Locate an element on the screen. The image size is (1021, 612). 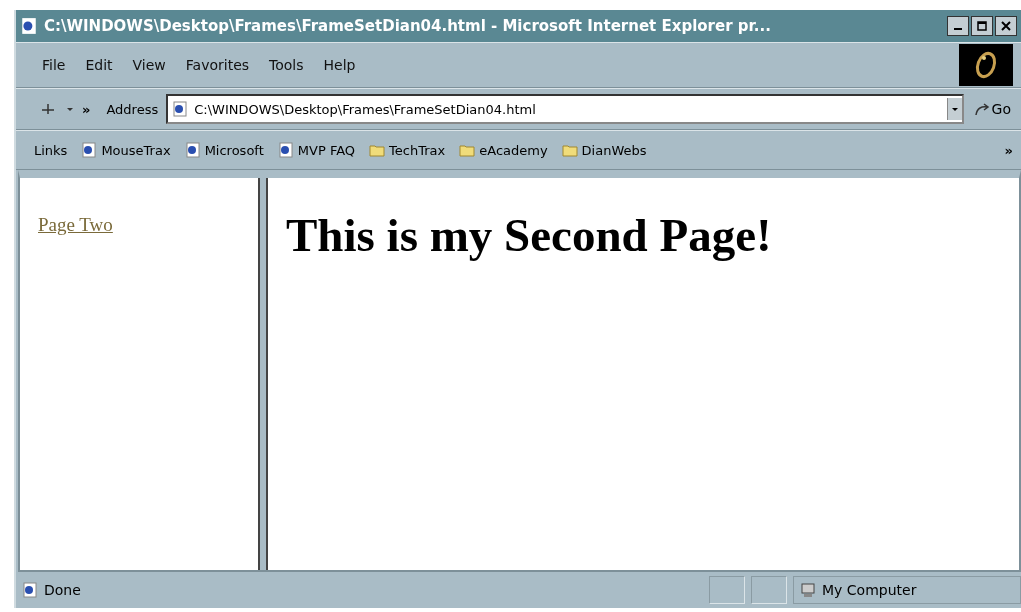
address-field: C:\WINDOWS\Desktop\Frames\FrameSetDian04.html is located at coordinates (565, 109).